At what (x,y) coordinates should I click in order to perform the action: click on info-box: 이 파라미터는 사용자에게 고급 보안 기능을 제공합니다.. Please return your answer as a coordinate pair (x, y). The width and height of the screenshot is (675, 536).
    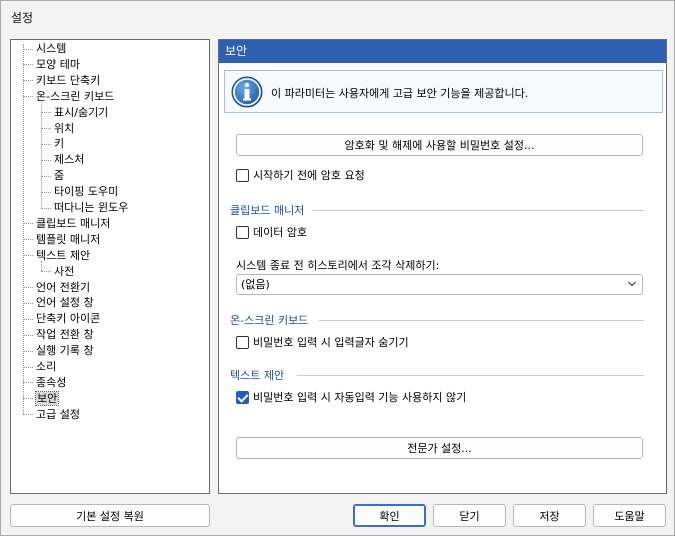
    Looking at the image, I should click on (443, 91).